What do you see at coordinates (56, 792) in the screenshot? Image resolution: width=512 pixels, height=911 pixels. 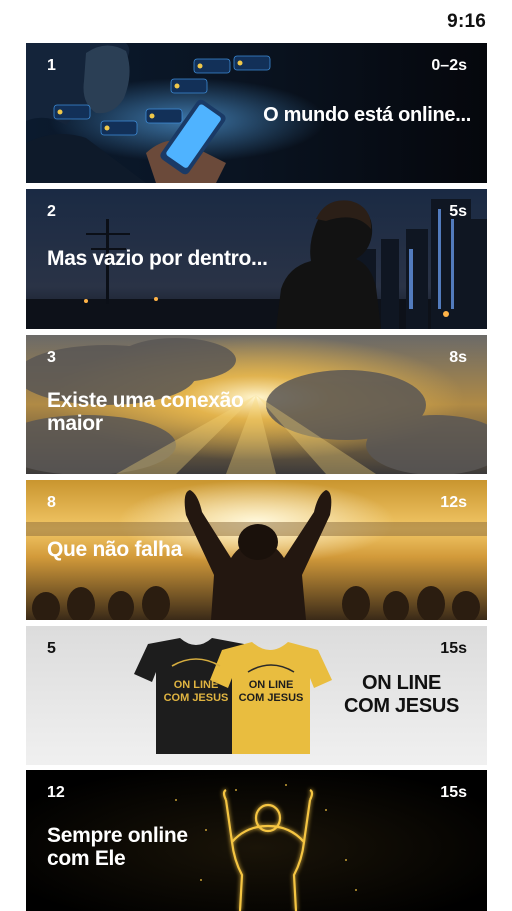 I see `scene-number: 12` at bounding box center [56, 792].